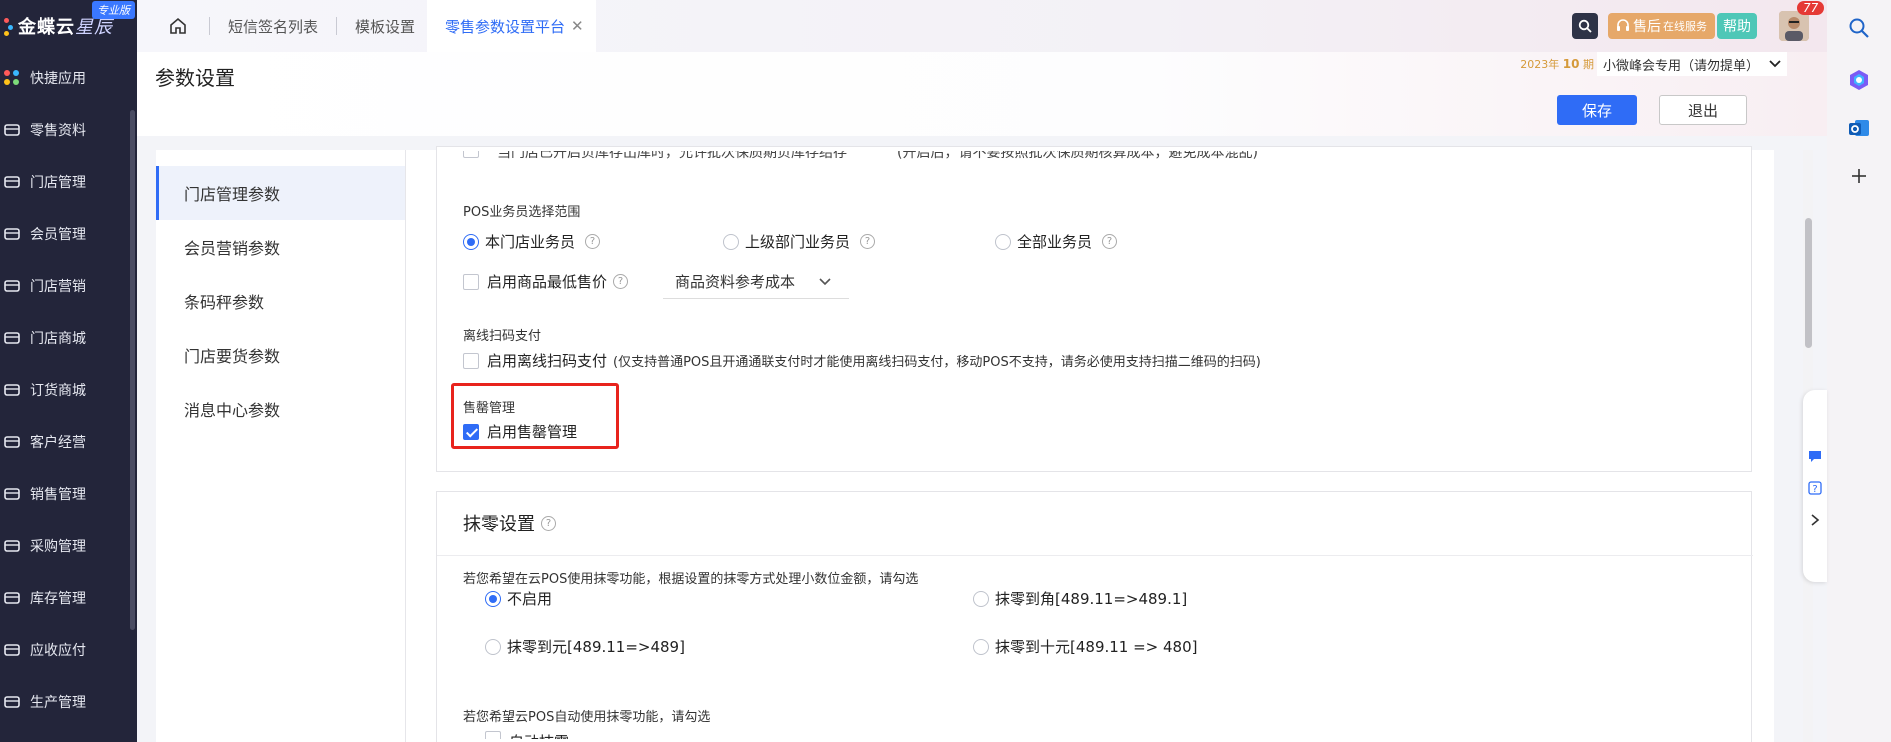 This screenshot has height=742, width=1891. What do you see at coordinates (58, 79) in the screenshot?
I see `sidebar-item-label: 快捷应用` at bounding box center [58, 79].